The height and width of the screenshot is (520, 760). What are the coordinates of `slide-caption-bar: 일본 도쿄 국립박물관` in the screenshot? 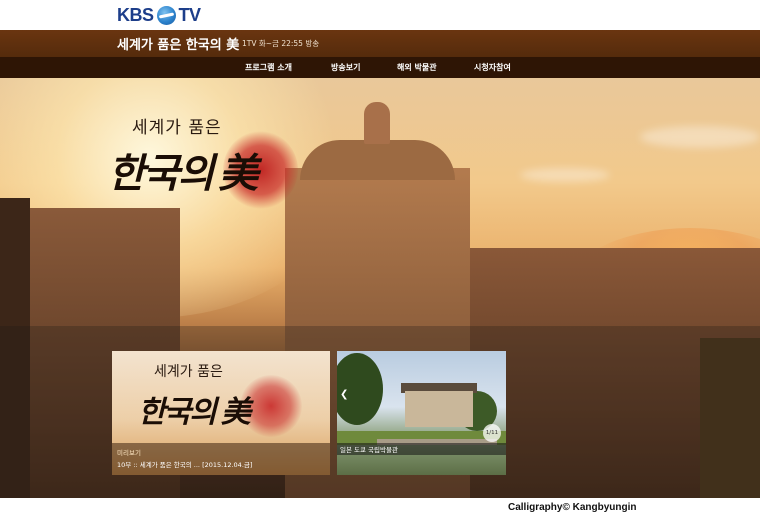 It's located at (421, 449).